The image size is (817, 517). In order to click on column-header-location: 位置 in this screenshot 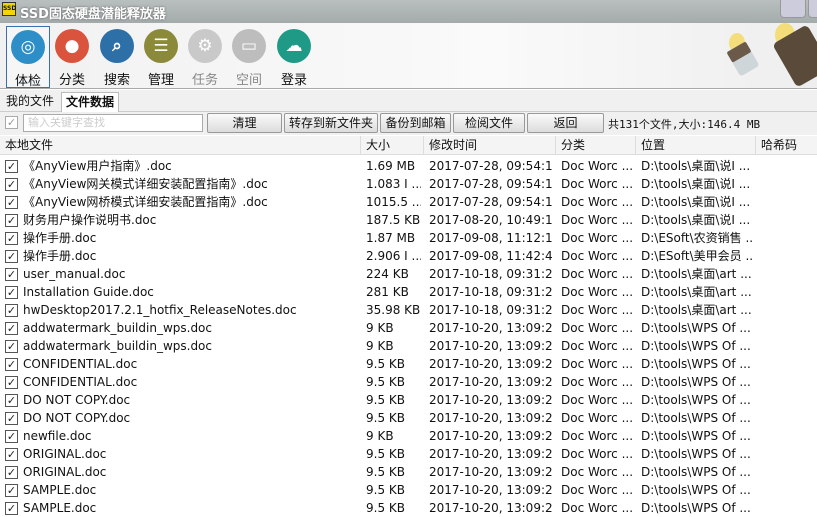, I will do `click(695, 145)`.